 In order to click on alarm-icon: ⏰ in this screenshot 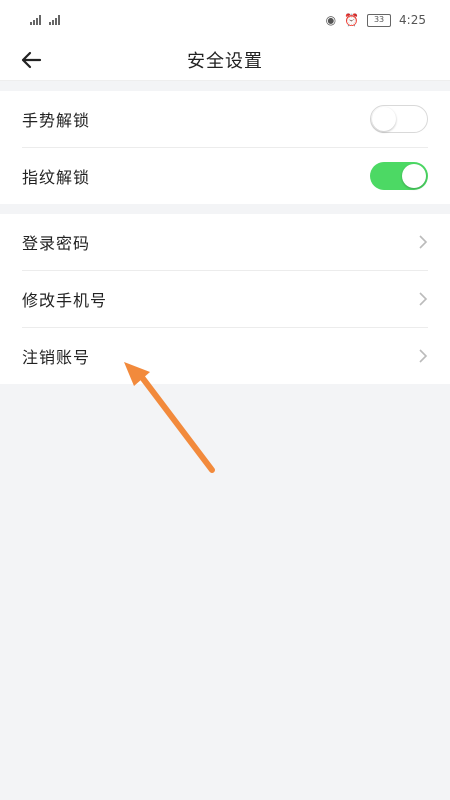, I will do `click(352, 20)`.